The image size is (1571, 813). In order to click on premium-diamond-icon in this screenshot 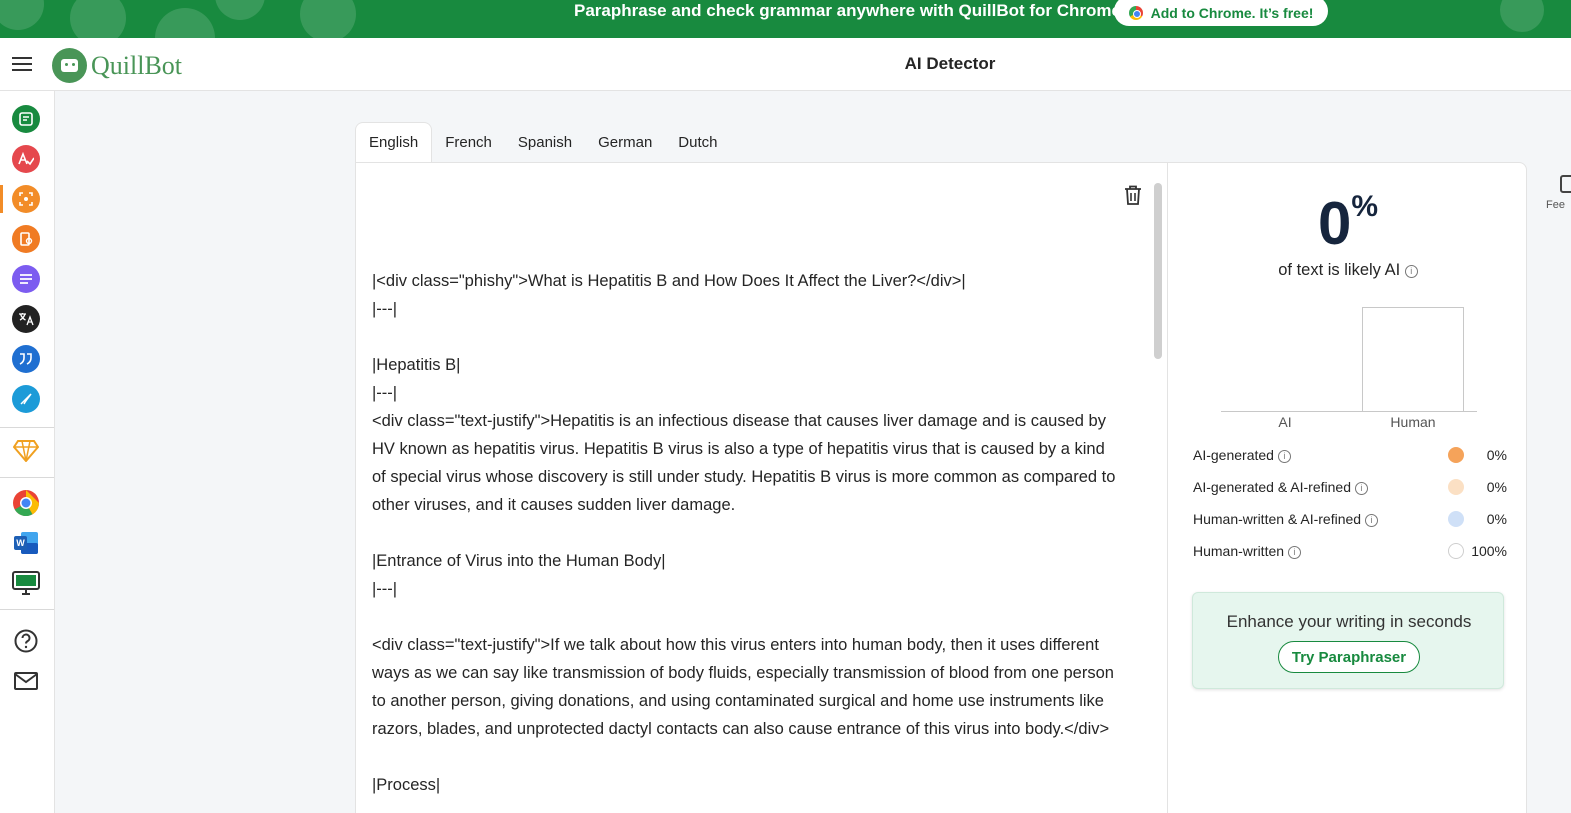, I will do `click(26, 451)`.